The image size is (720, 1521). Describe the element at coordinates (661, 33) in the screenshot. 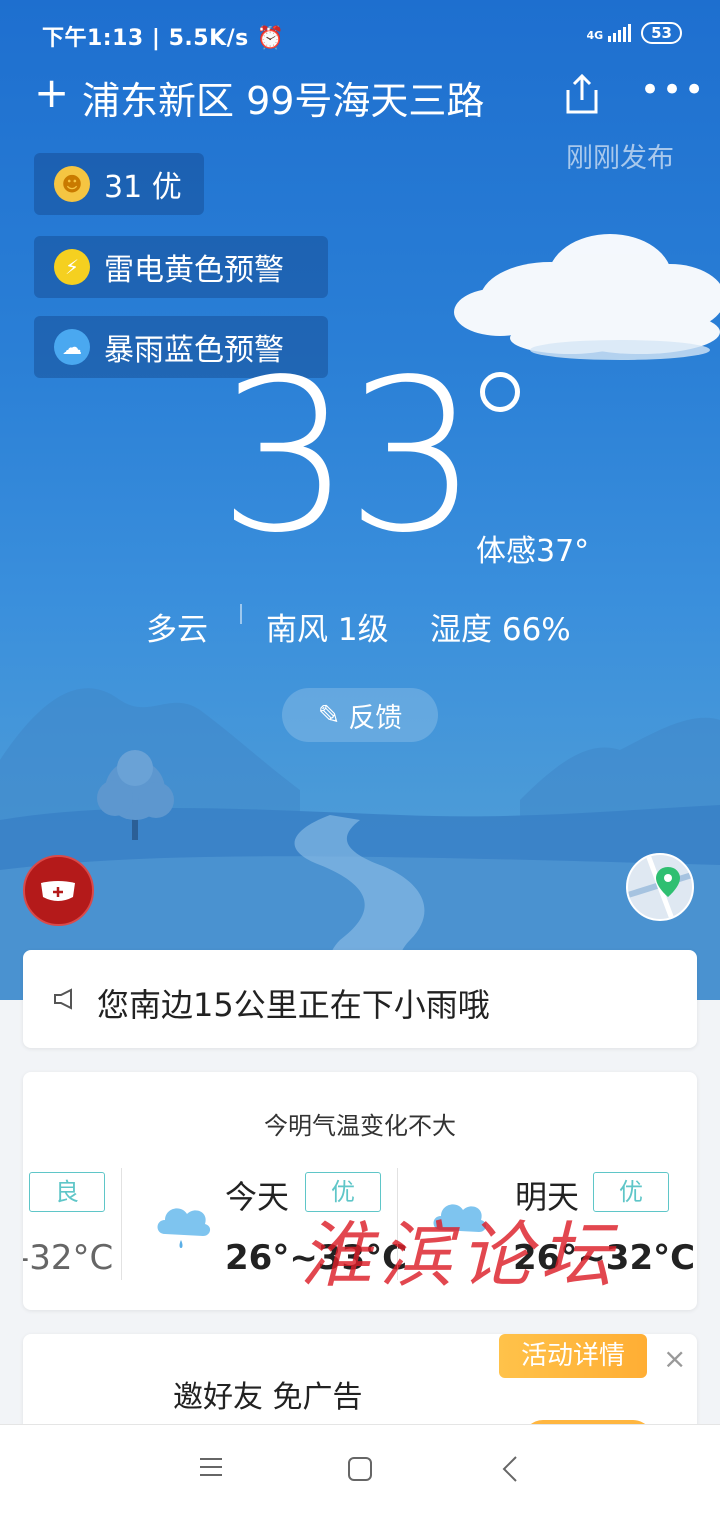

I see `battery-icon: 53` at that location.